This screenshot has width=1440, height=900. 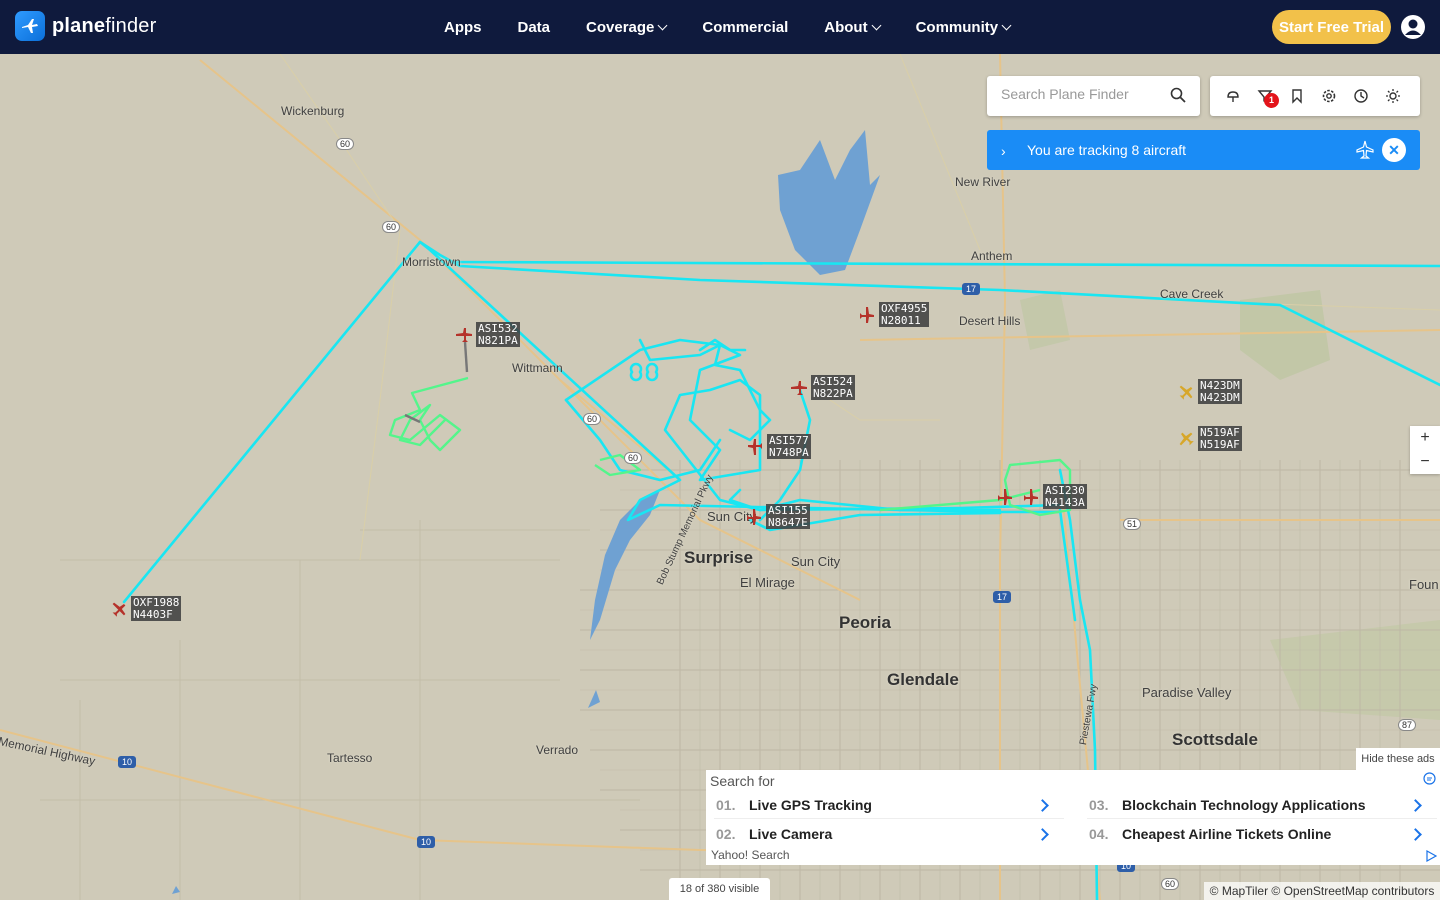 What do you see at coordinates (718, 557) in the screenshot?
I see `place-surprise: Surprise` at bounding box center [718, 557].